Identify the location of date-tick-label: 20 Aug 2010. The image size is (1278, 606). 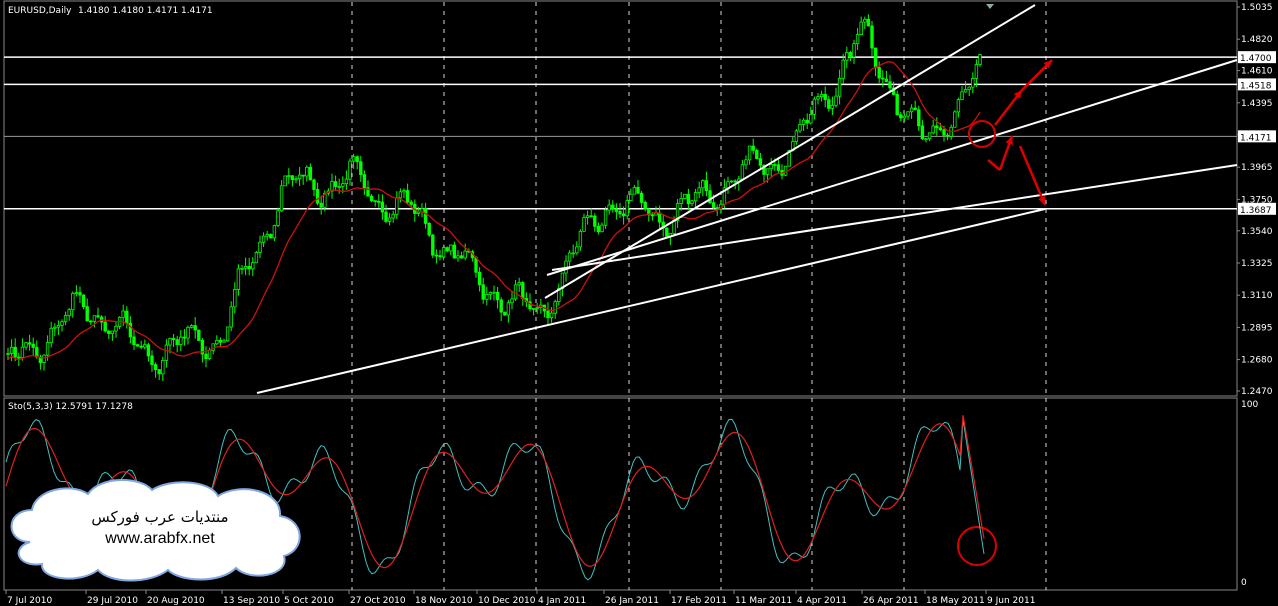
(176, 601).